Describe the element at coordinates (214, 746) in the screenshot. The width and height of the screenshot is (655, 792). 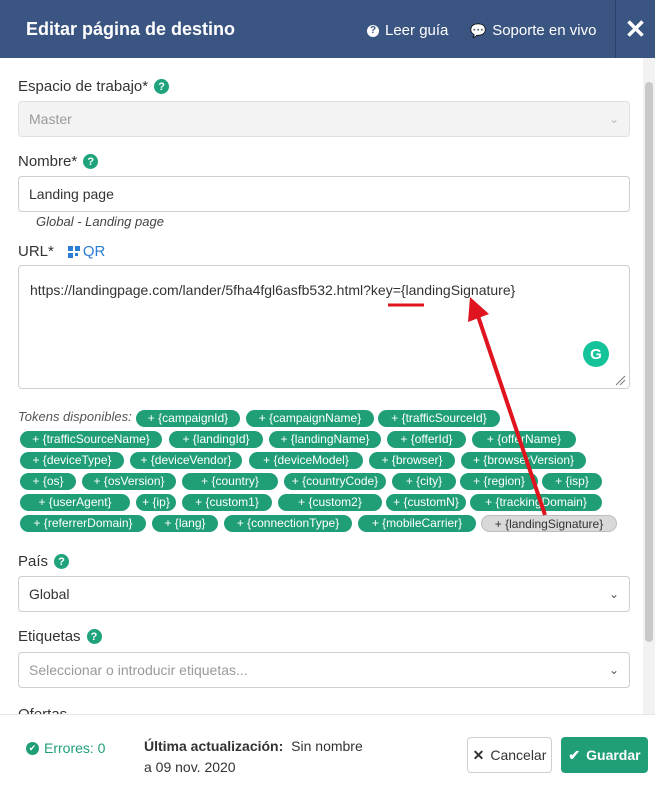
I see `last-updated-label: Última actualización:` at that location.